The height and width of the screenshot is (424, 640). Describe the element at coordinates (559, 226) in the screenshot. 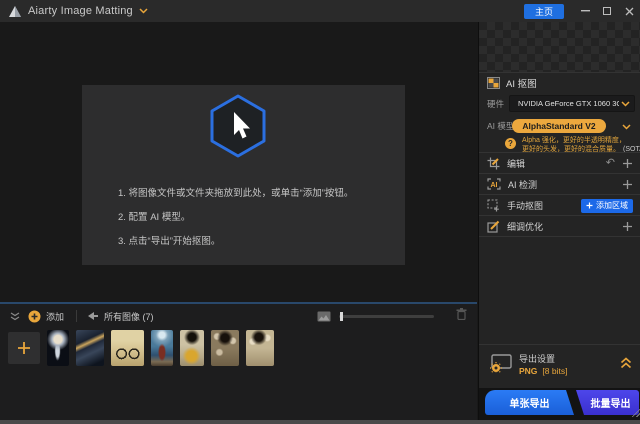

I see `section-fine-tune: 细调优化` at that location.